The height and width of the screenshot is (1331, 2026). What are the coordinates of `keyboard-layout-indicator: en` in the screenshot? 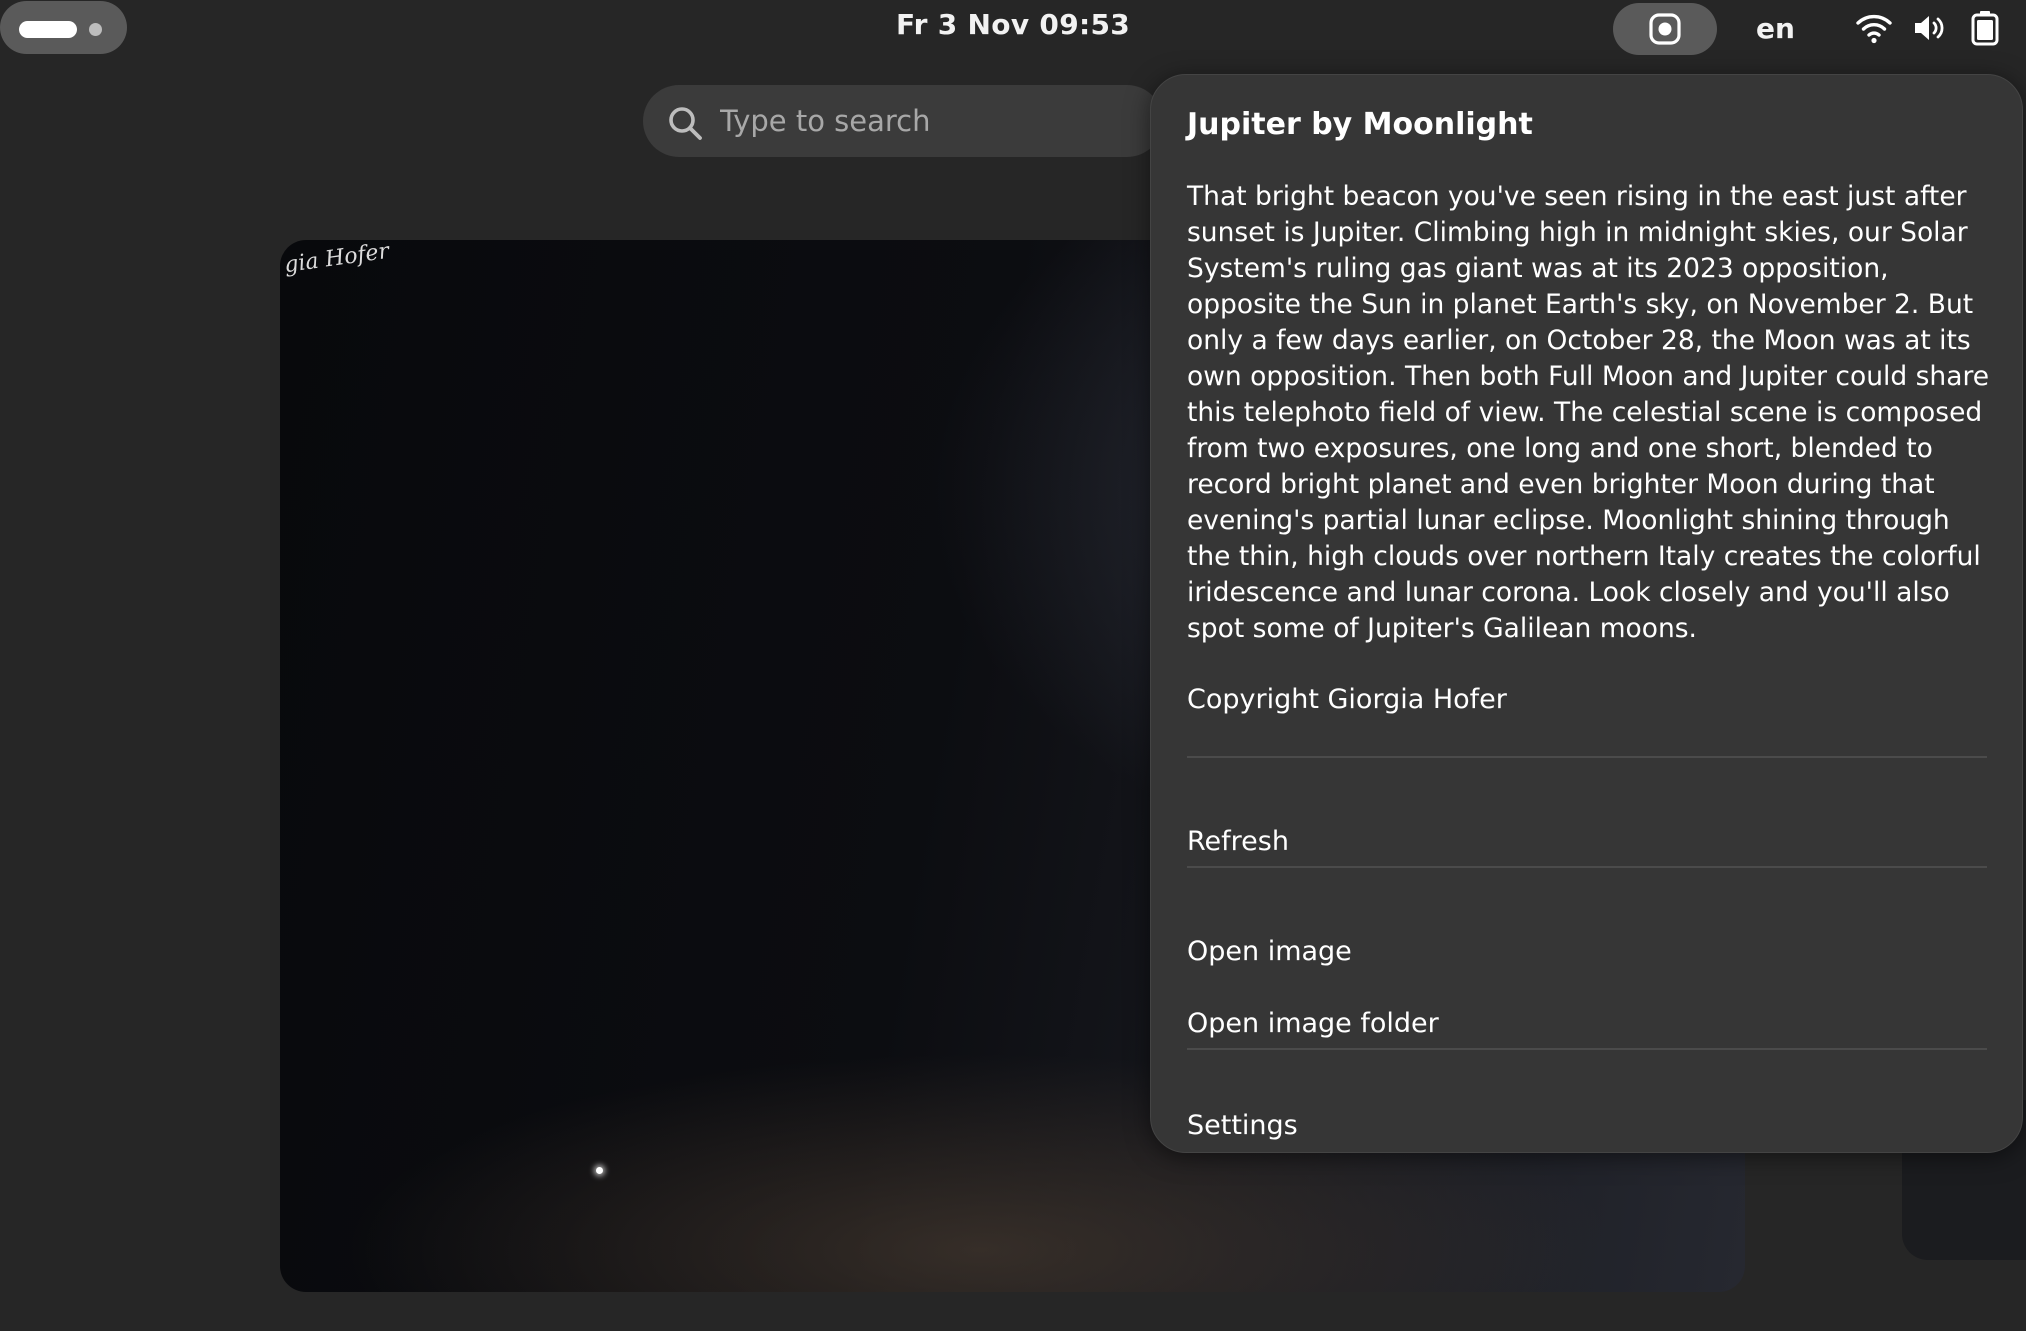 It's located at (1775, 28).